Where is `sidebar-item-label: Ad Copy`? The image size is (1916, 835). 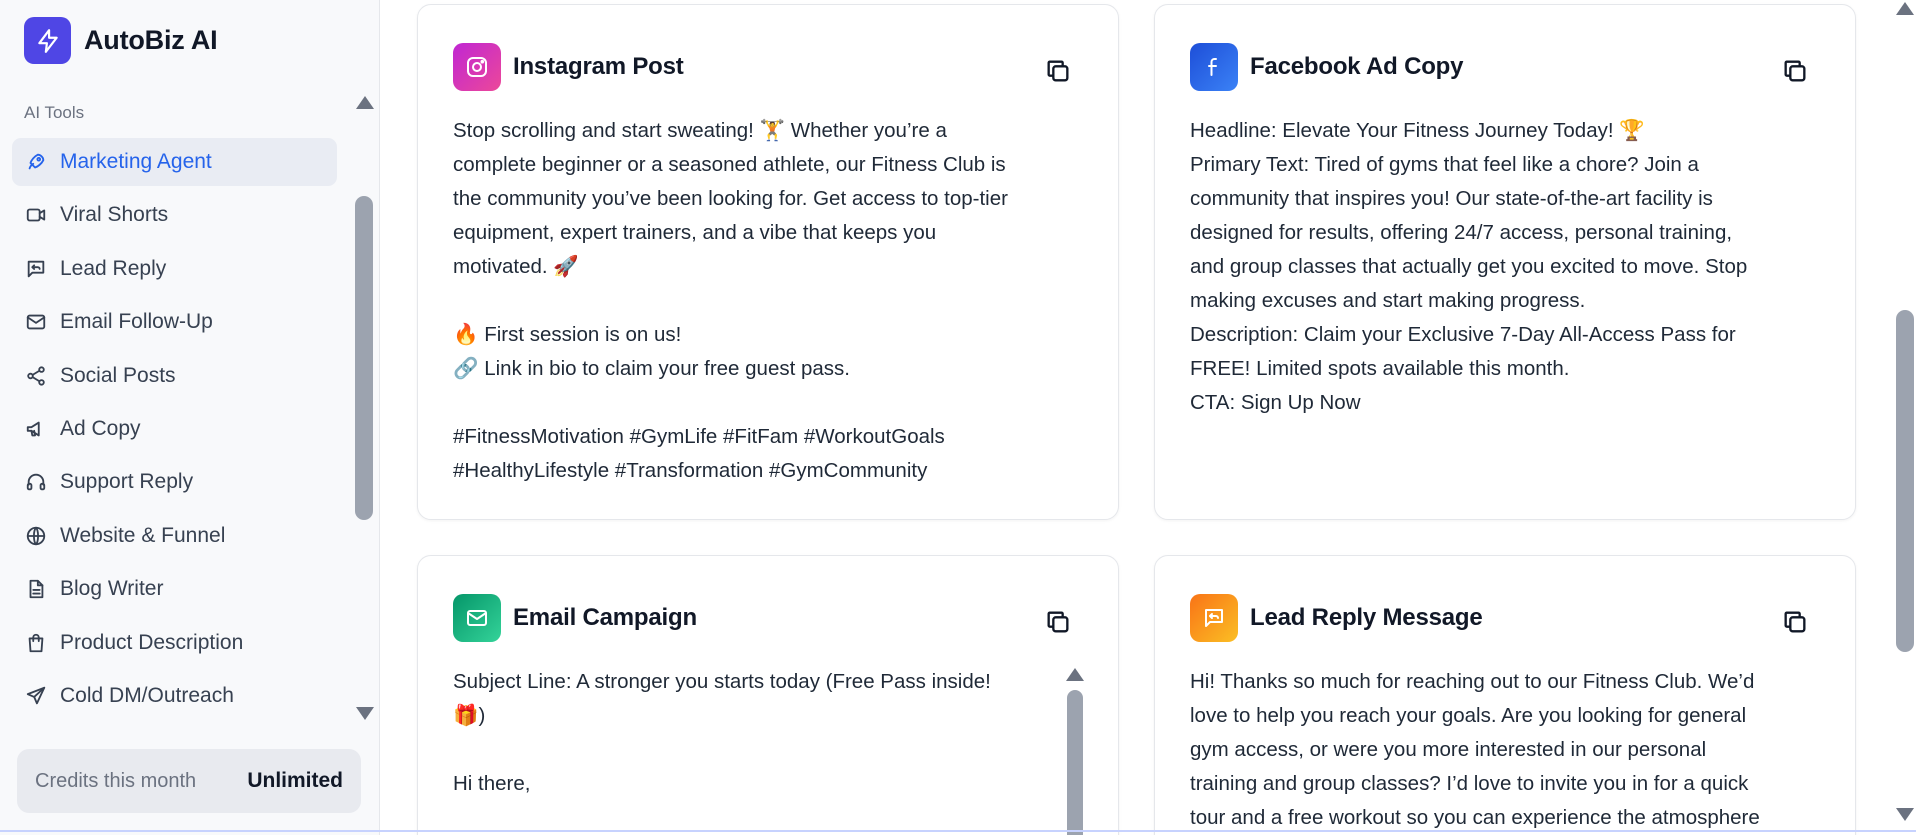
sidebar-item-label: Ad Copy is located at coordinates (100, 428).